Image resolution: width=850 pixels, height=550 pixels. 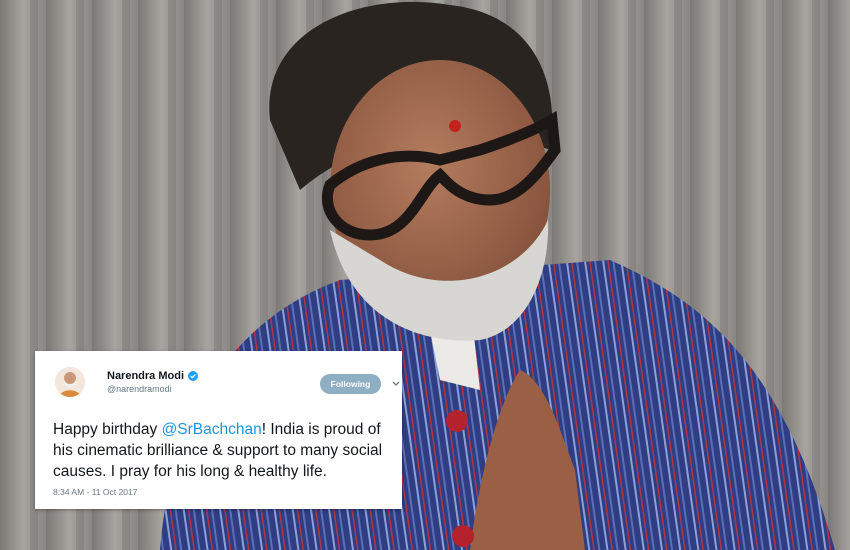 I want to click on mention-link: @SrBachchan, so click(x=212, y=429).